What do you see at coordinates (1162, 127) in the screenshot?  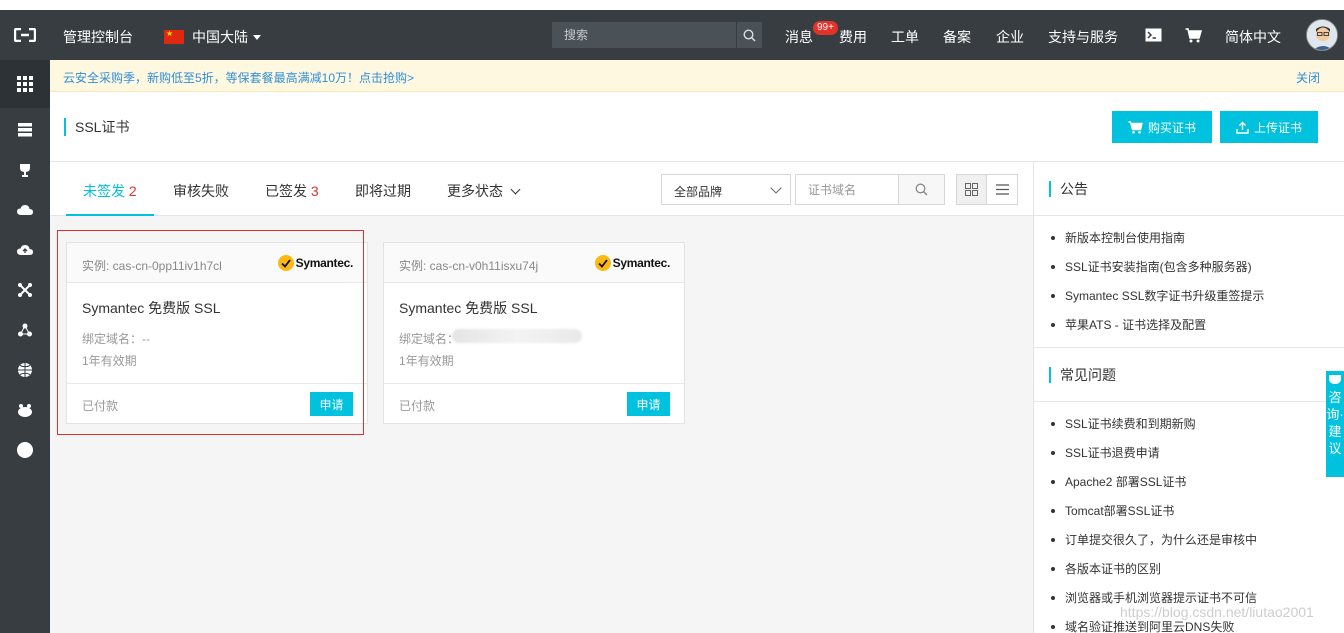 I see `buy-certificate-button: 购买证书` at bounding box center [1162, 127].